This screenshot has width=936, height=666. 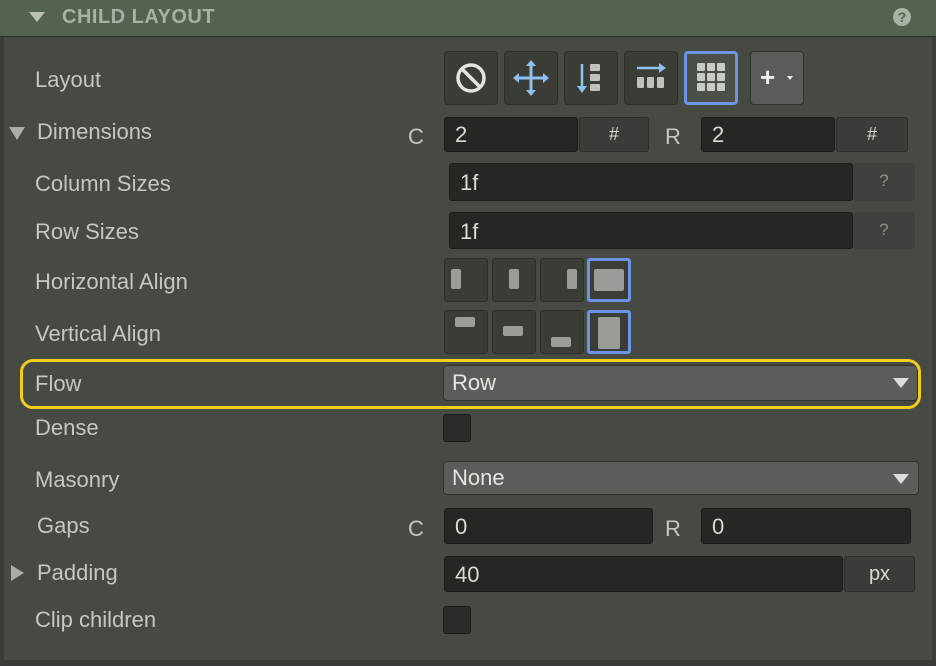 I want to click on section-header: CHILD LAYOUT ?, so click(x=468, y=18).